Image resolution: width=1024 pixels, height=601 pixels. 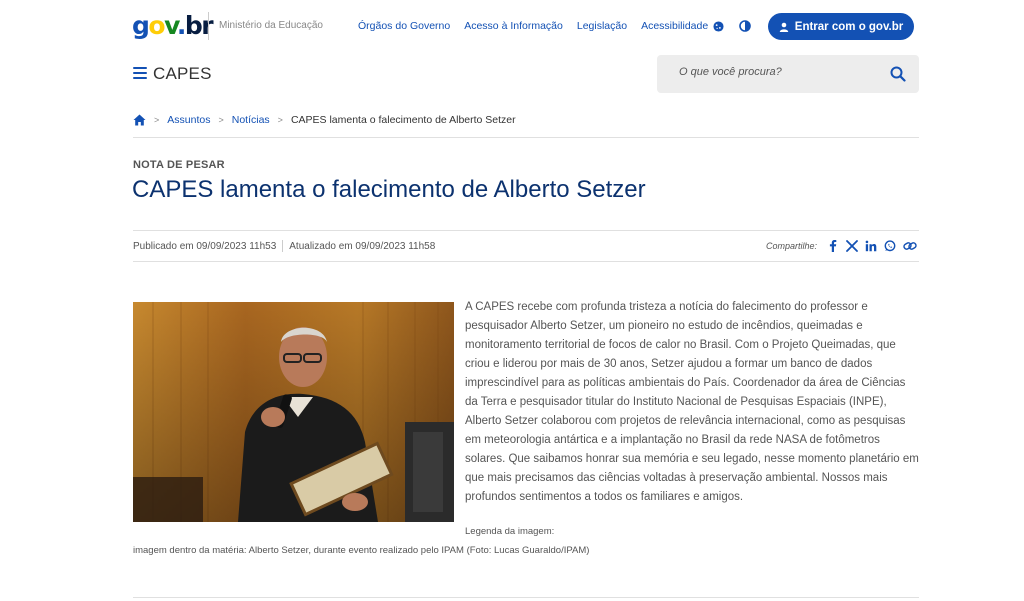 I want to click on home-icon, so click(x=139, y=120).